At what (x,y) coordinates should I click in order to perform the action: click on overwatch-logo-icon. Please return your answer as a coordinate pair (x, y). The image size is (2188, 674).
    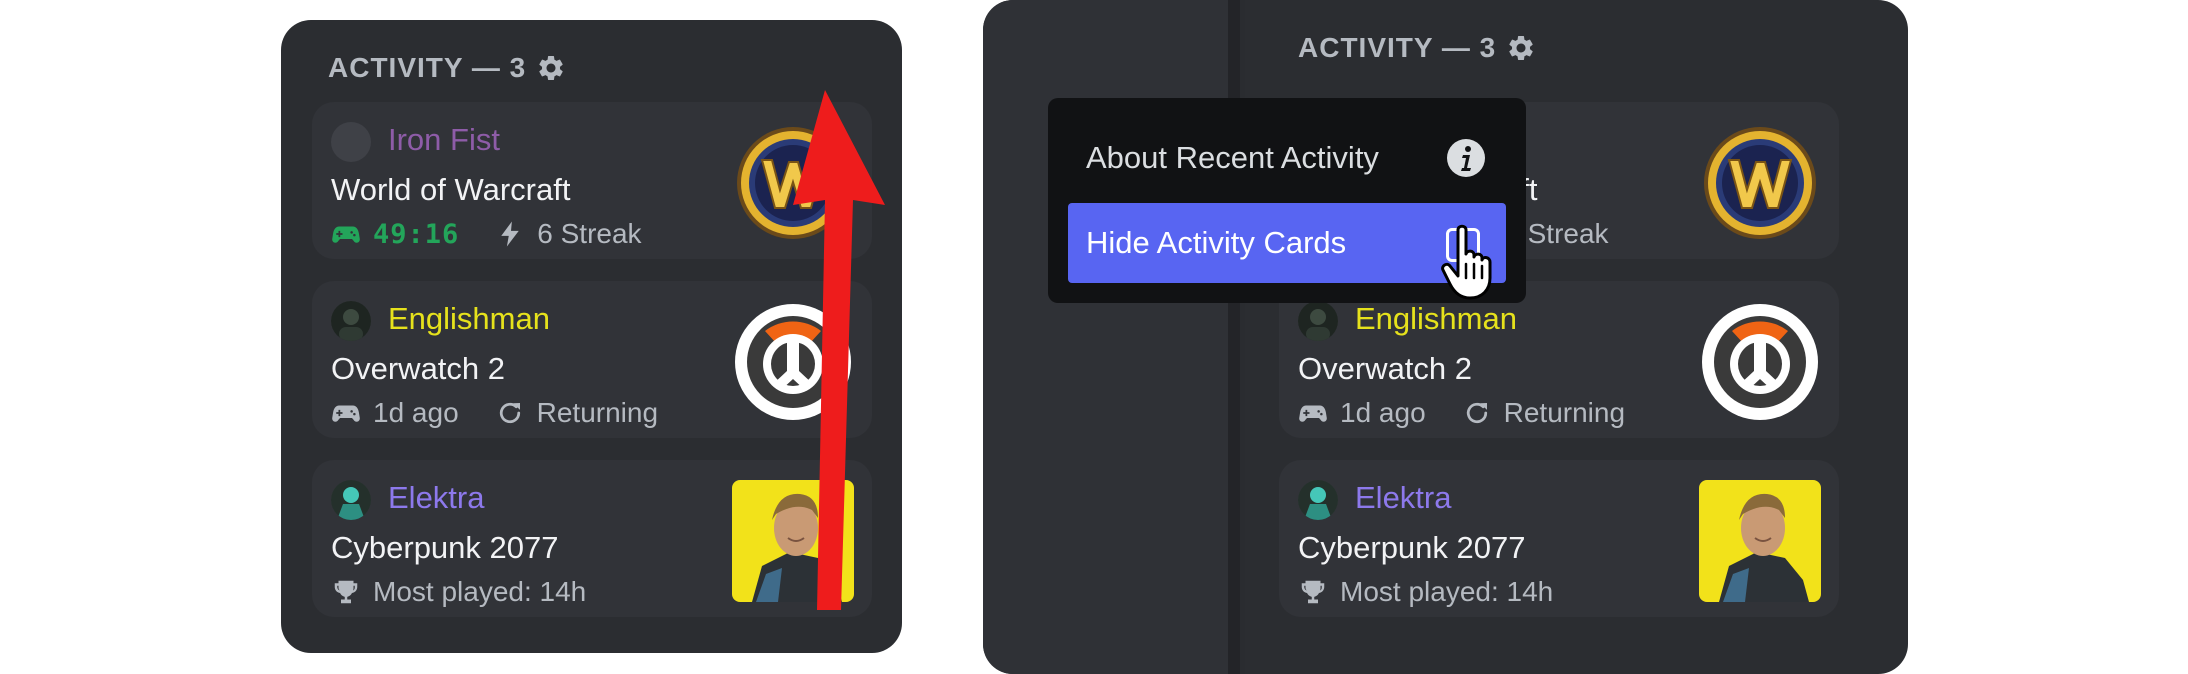
    Looking at the image, I should click on (1760, 362).